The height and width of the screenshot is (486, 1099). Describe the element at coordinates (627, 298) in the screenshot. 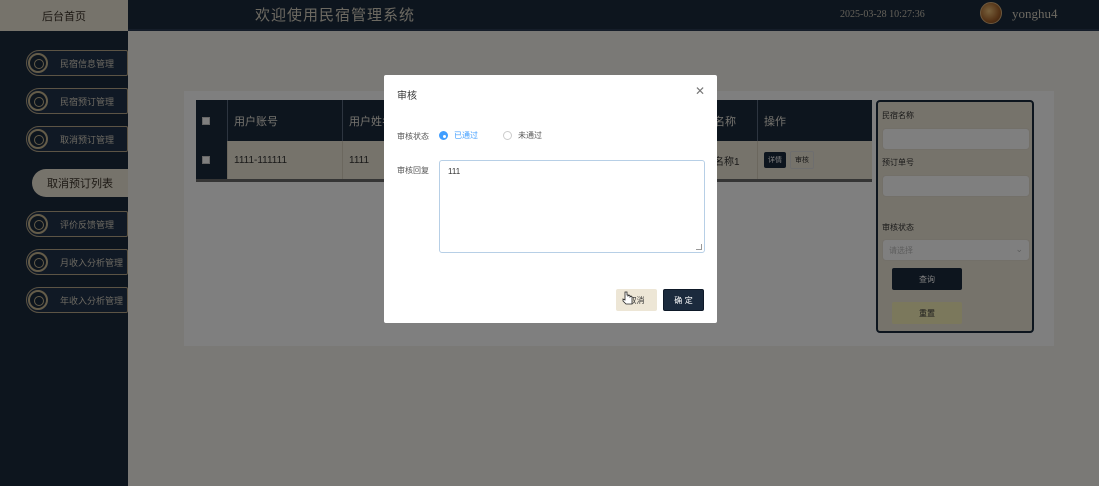

I see `mouse-cursor-icon` at that location.